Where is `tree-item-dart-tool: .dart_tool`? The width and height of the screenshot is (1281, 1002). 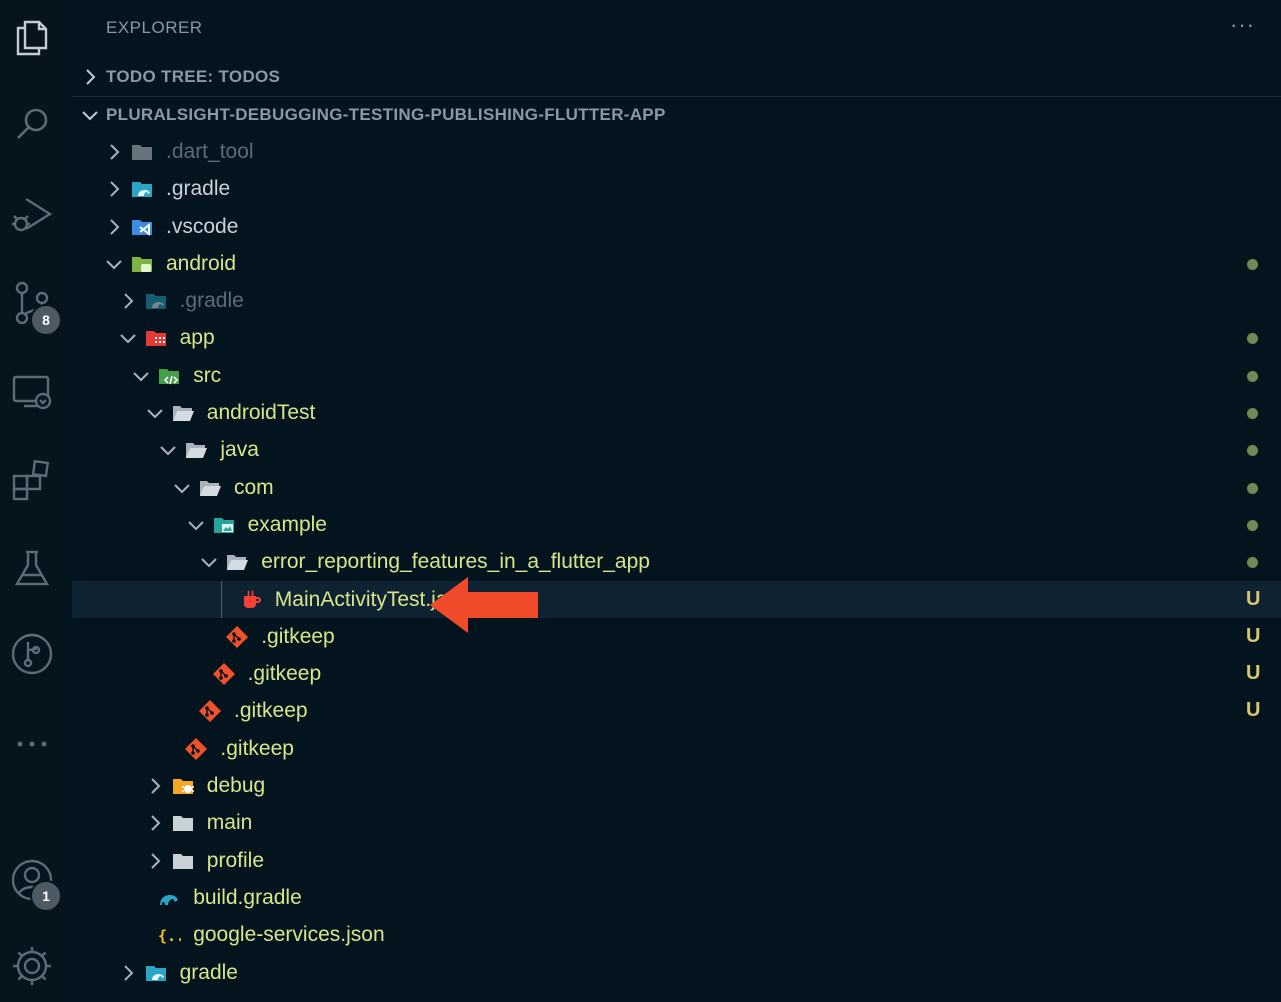 tree-item-dart-tool: .dart_tool is located at coordinates (676, 151).